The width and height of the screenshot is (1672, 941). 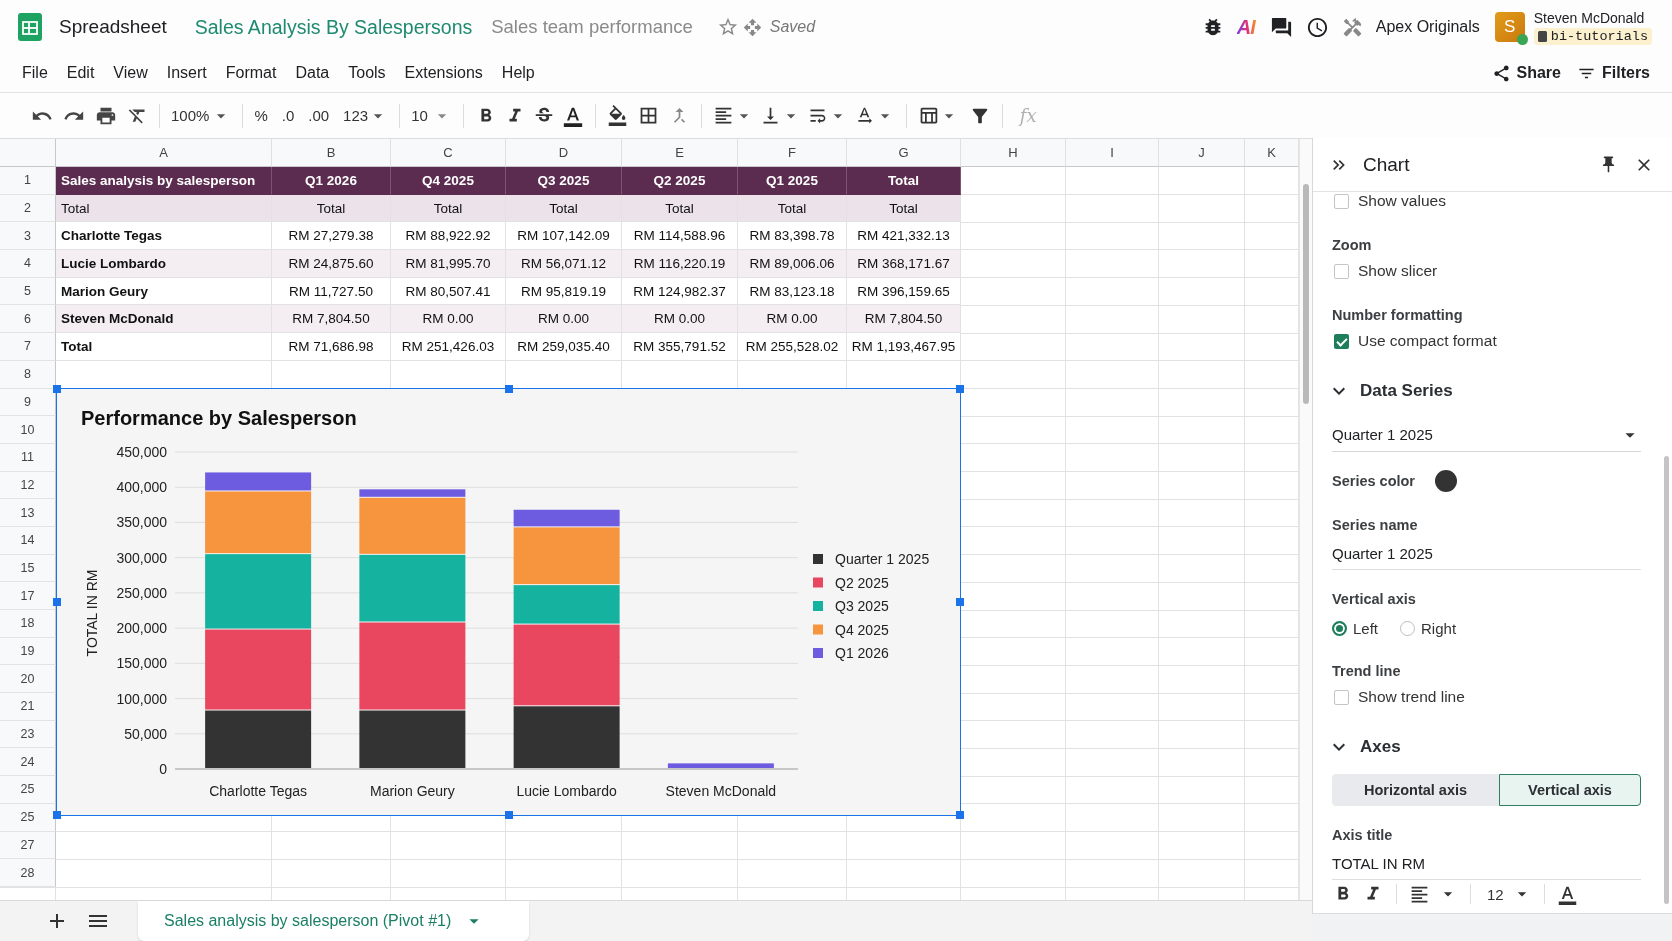 I want to click on column-header: A, so click(x=164, y=153).